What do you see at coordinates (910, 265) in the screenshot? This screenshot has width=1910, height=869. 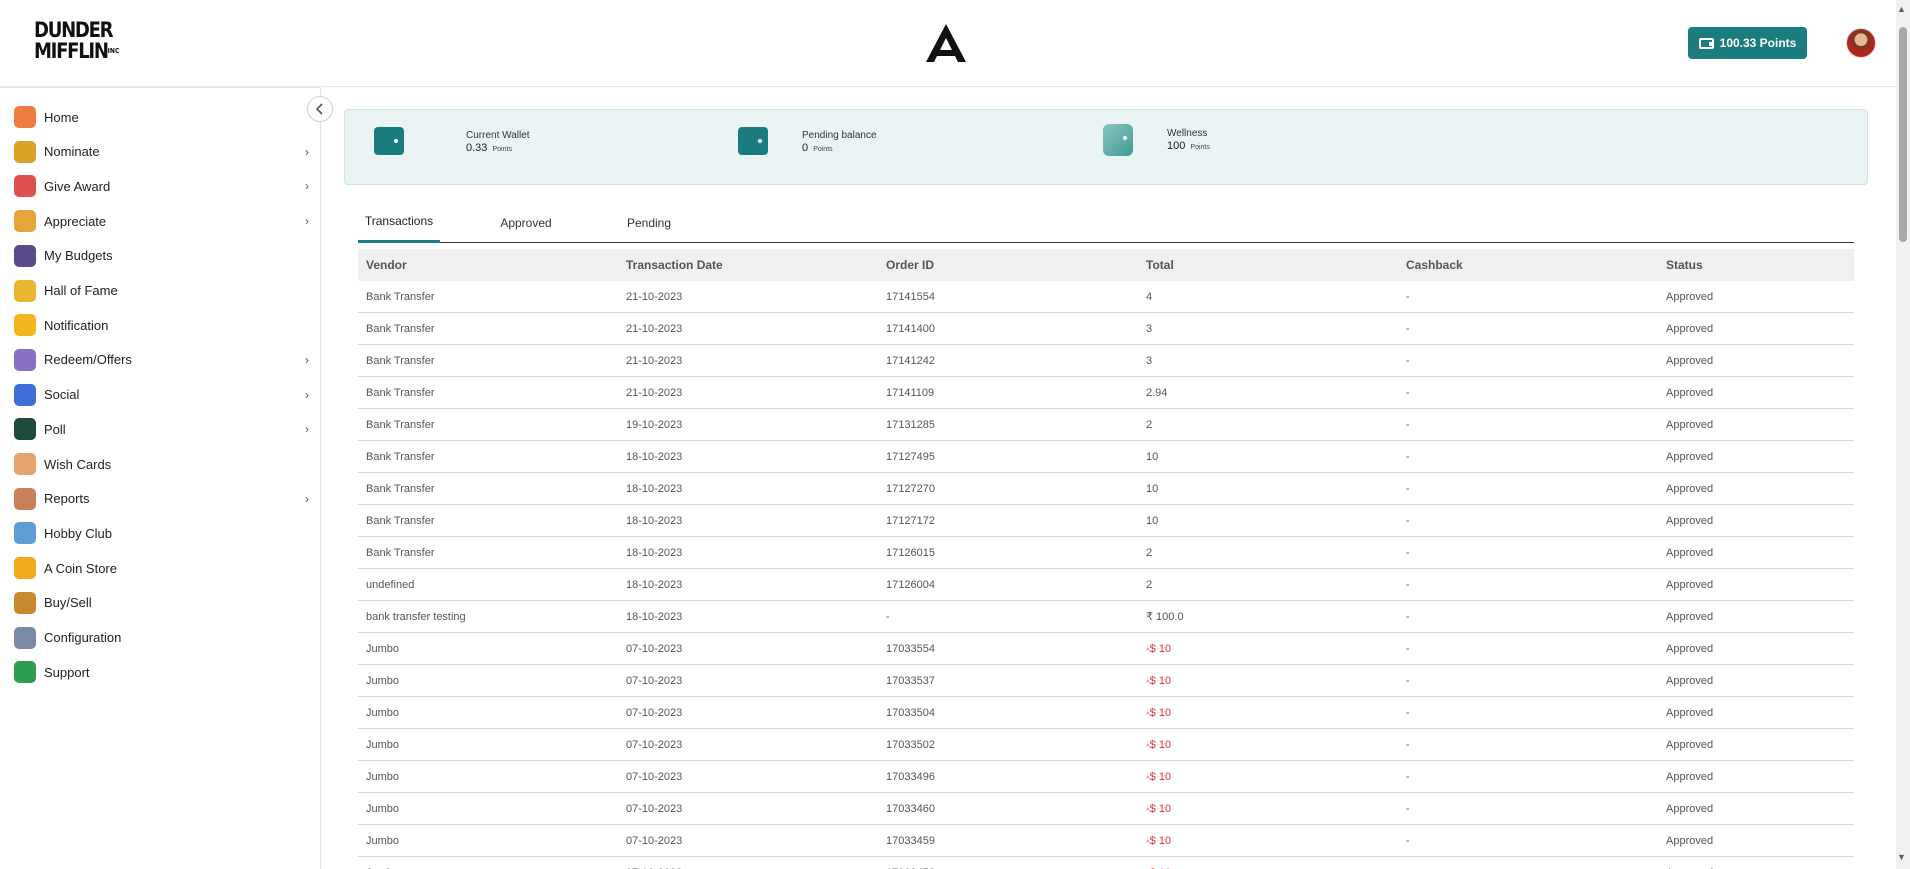 I see `column-header-order-id: Order ID` at bounding box center [910, 265].